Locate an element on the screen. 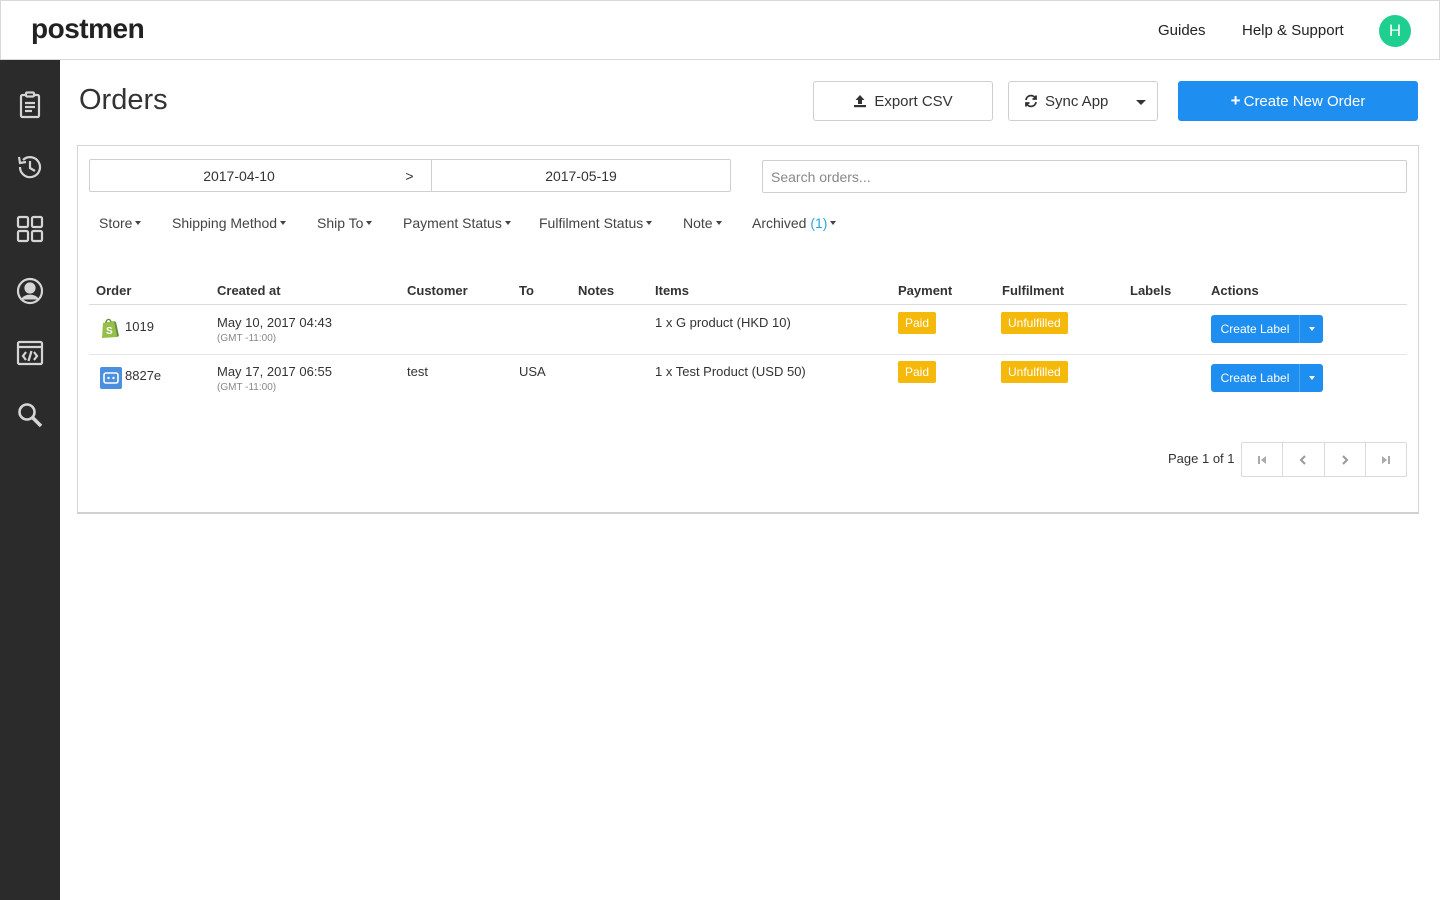 This screenshot has height=900, width=1440. create-new-order-button: + Create New Order is located at coordinates (1298, 101).